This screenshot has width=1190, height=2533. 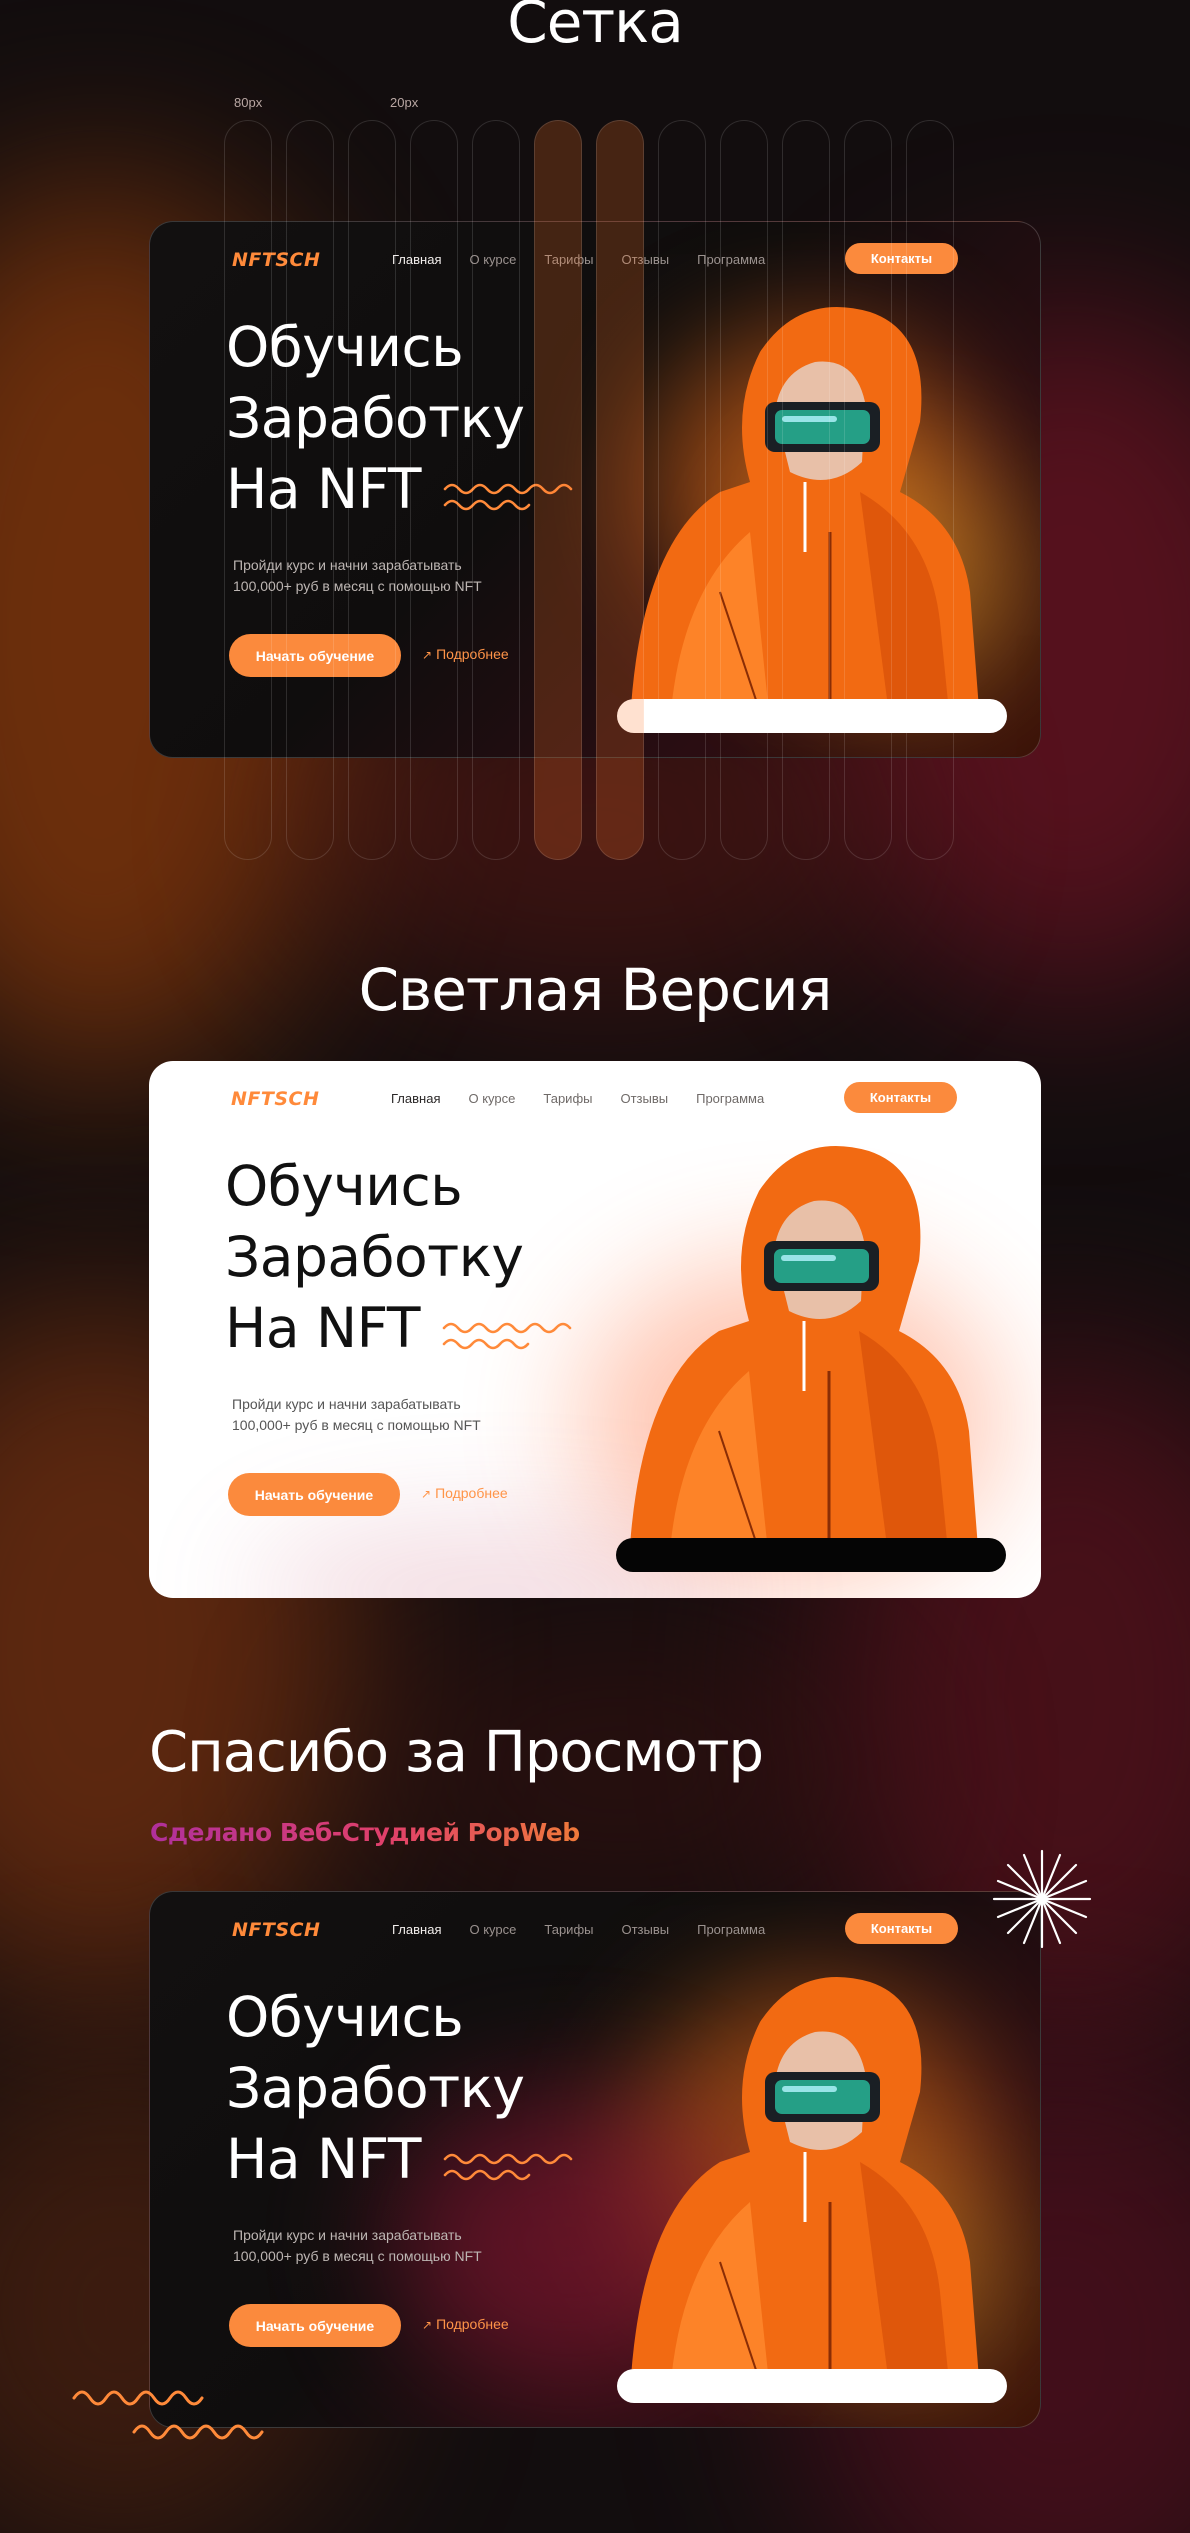 I want to click on thanks-title: Спасибо за Просмотр, so click(x=456, y=1752).